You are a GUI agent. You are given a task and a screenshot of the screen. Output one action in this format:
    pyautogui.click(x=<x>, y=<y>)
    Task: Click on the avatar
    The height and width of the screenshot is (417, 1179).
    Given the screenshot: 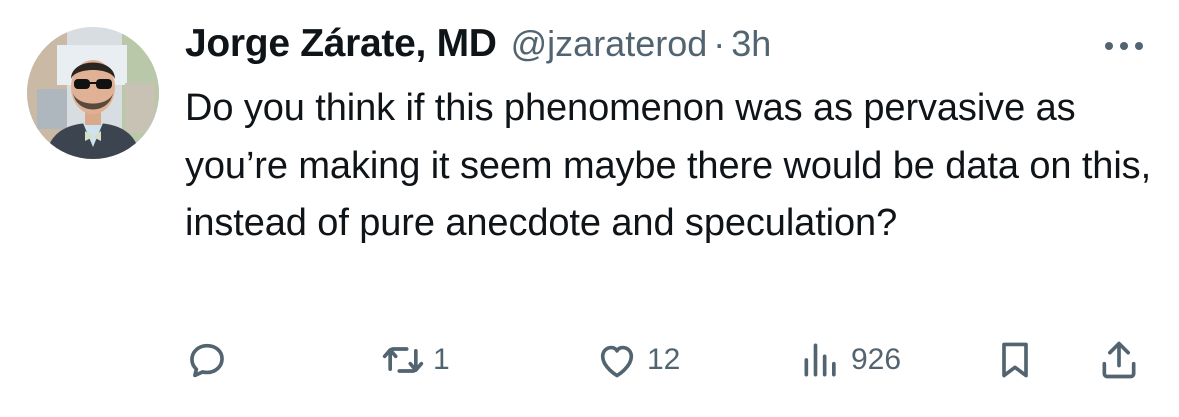 What is the action you would take?
    pyautogui.click(x=93, y=93)
    